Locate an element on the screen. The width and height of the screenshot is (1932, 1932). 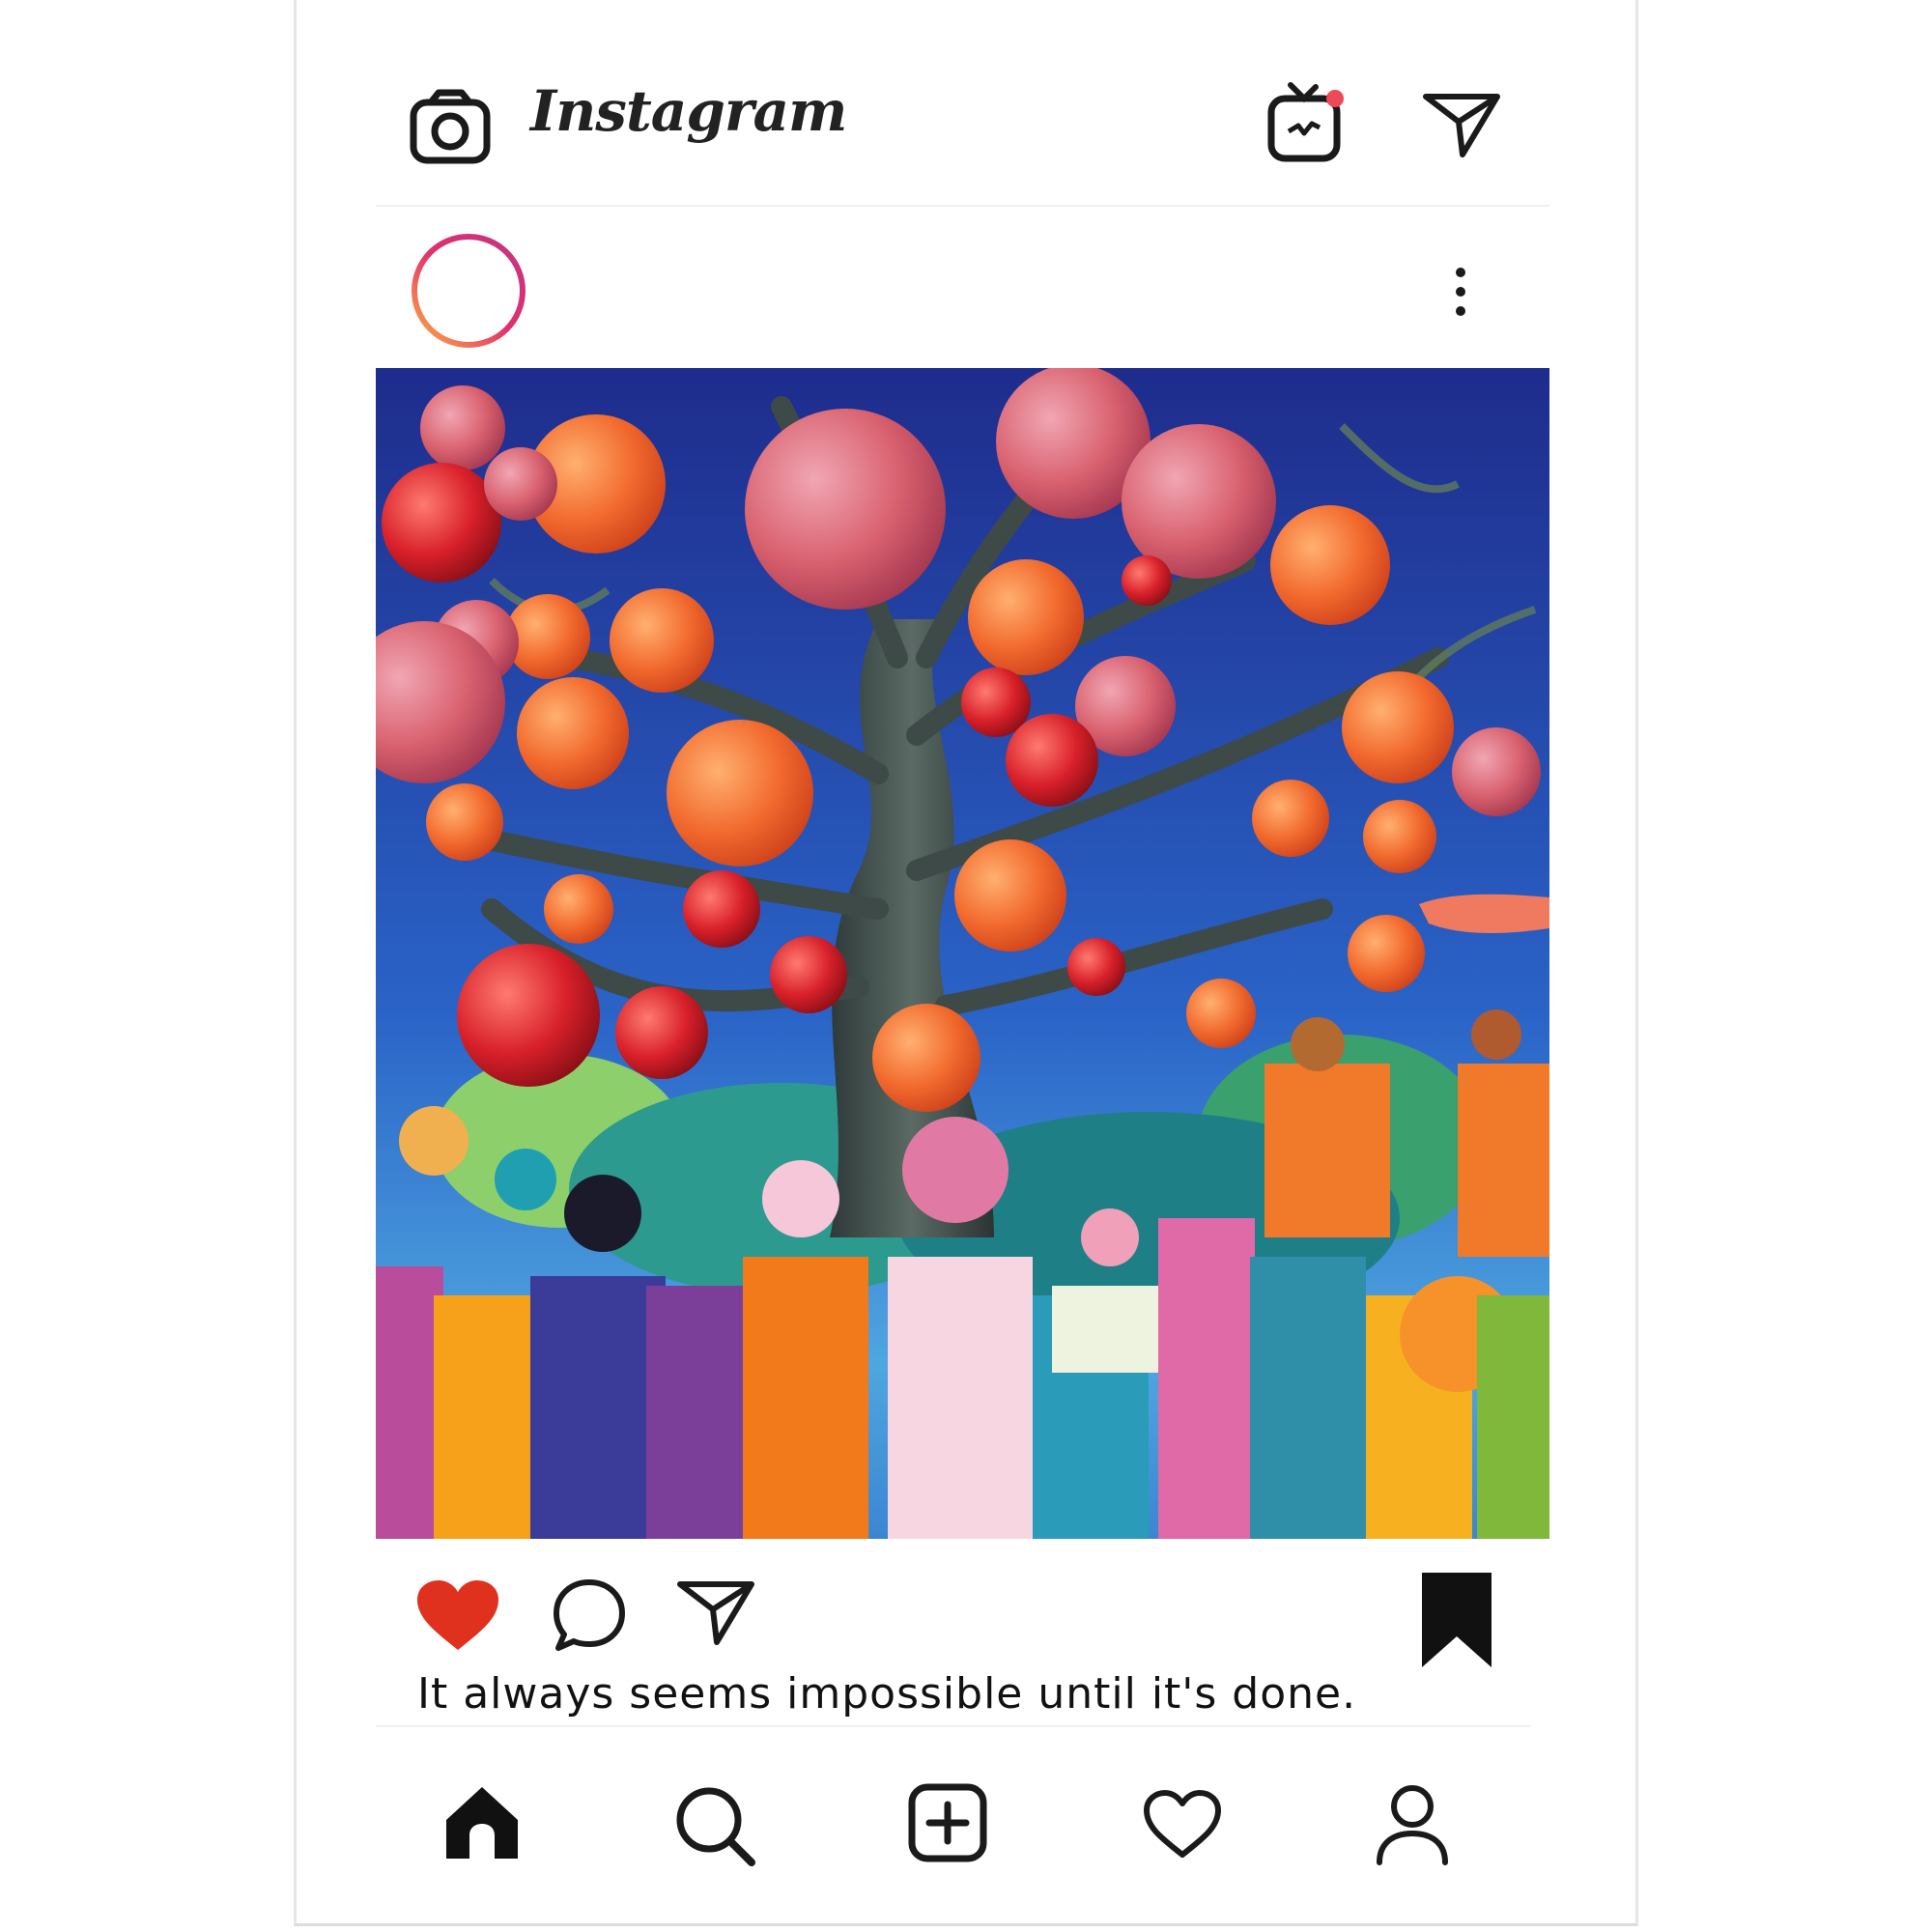
activity-heart-icon is located at coordinates (1182, 1824).